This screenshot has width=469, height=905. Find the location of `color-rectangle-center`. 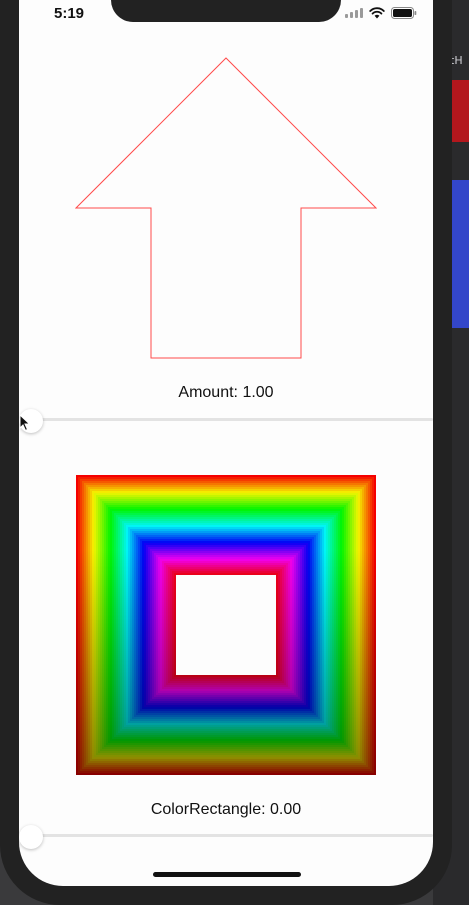

color-rectangle-center is located at coordinates (226, 625).